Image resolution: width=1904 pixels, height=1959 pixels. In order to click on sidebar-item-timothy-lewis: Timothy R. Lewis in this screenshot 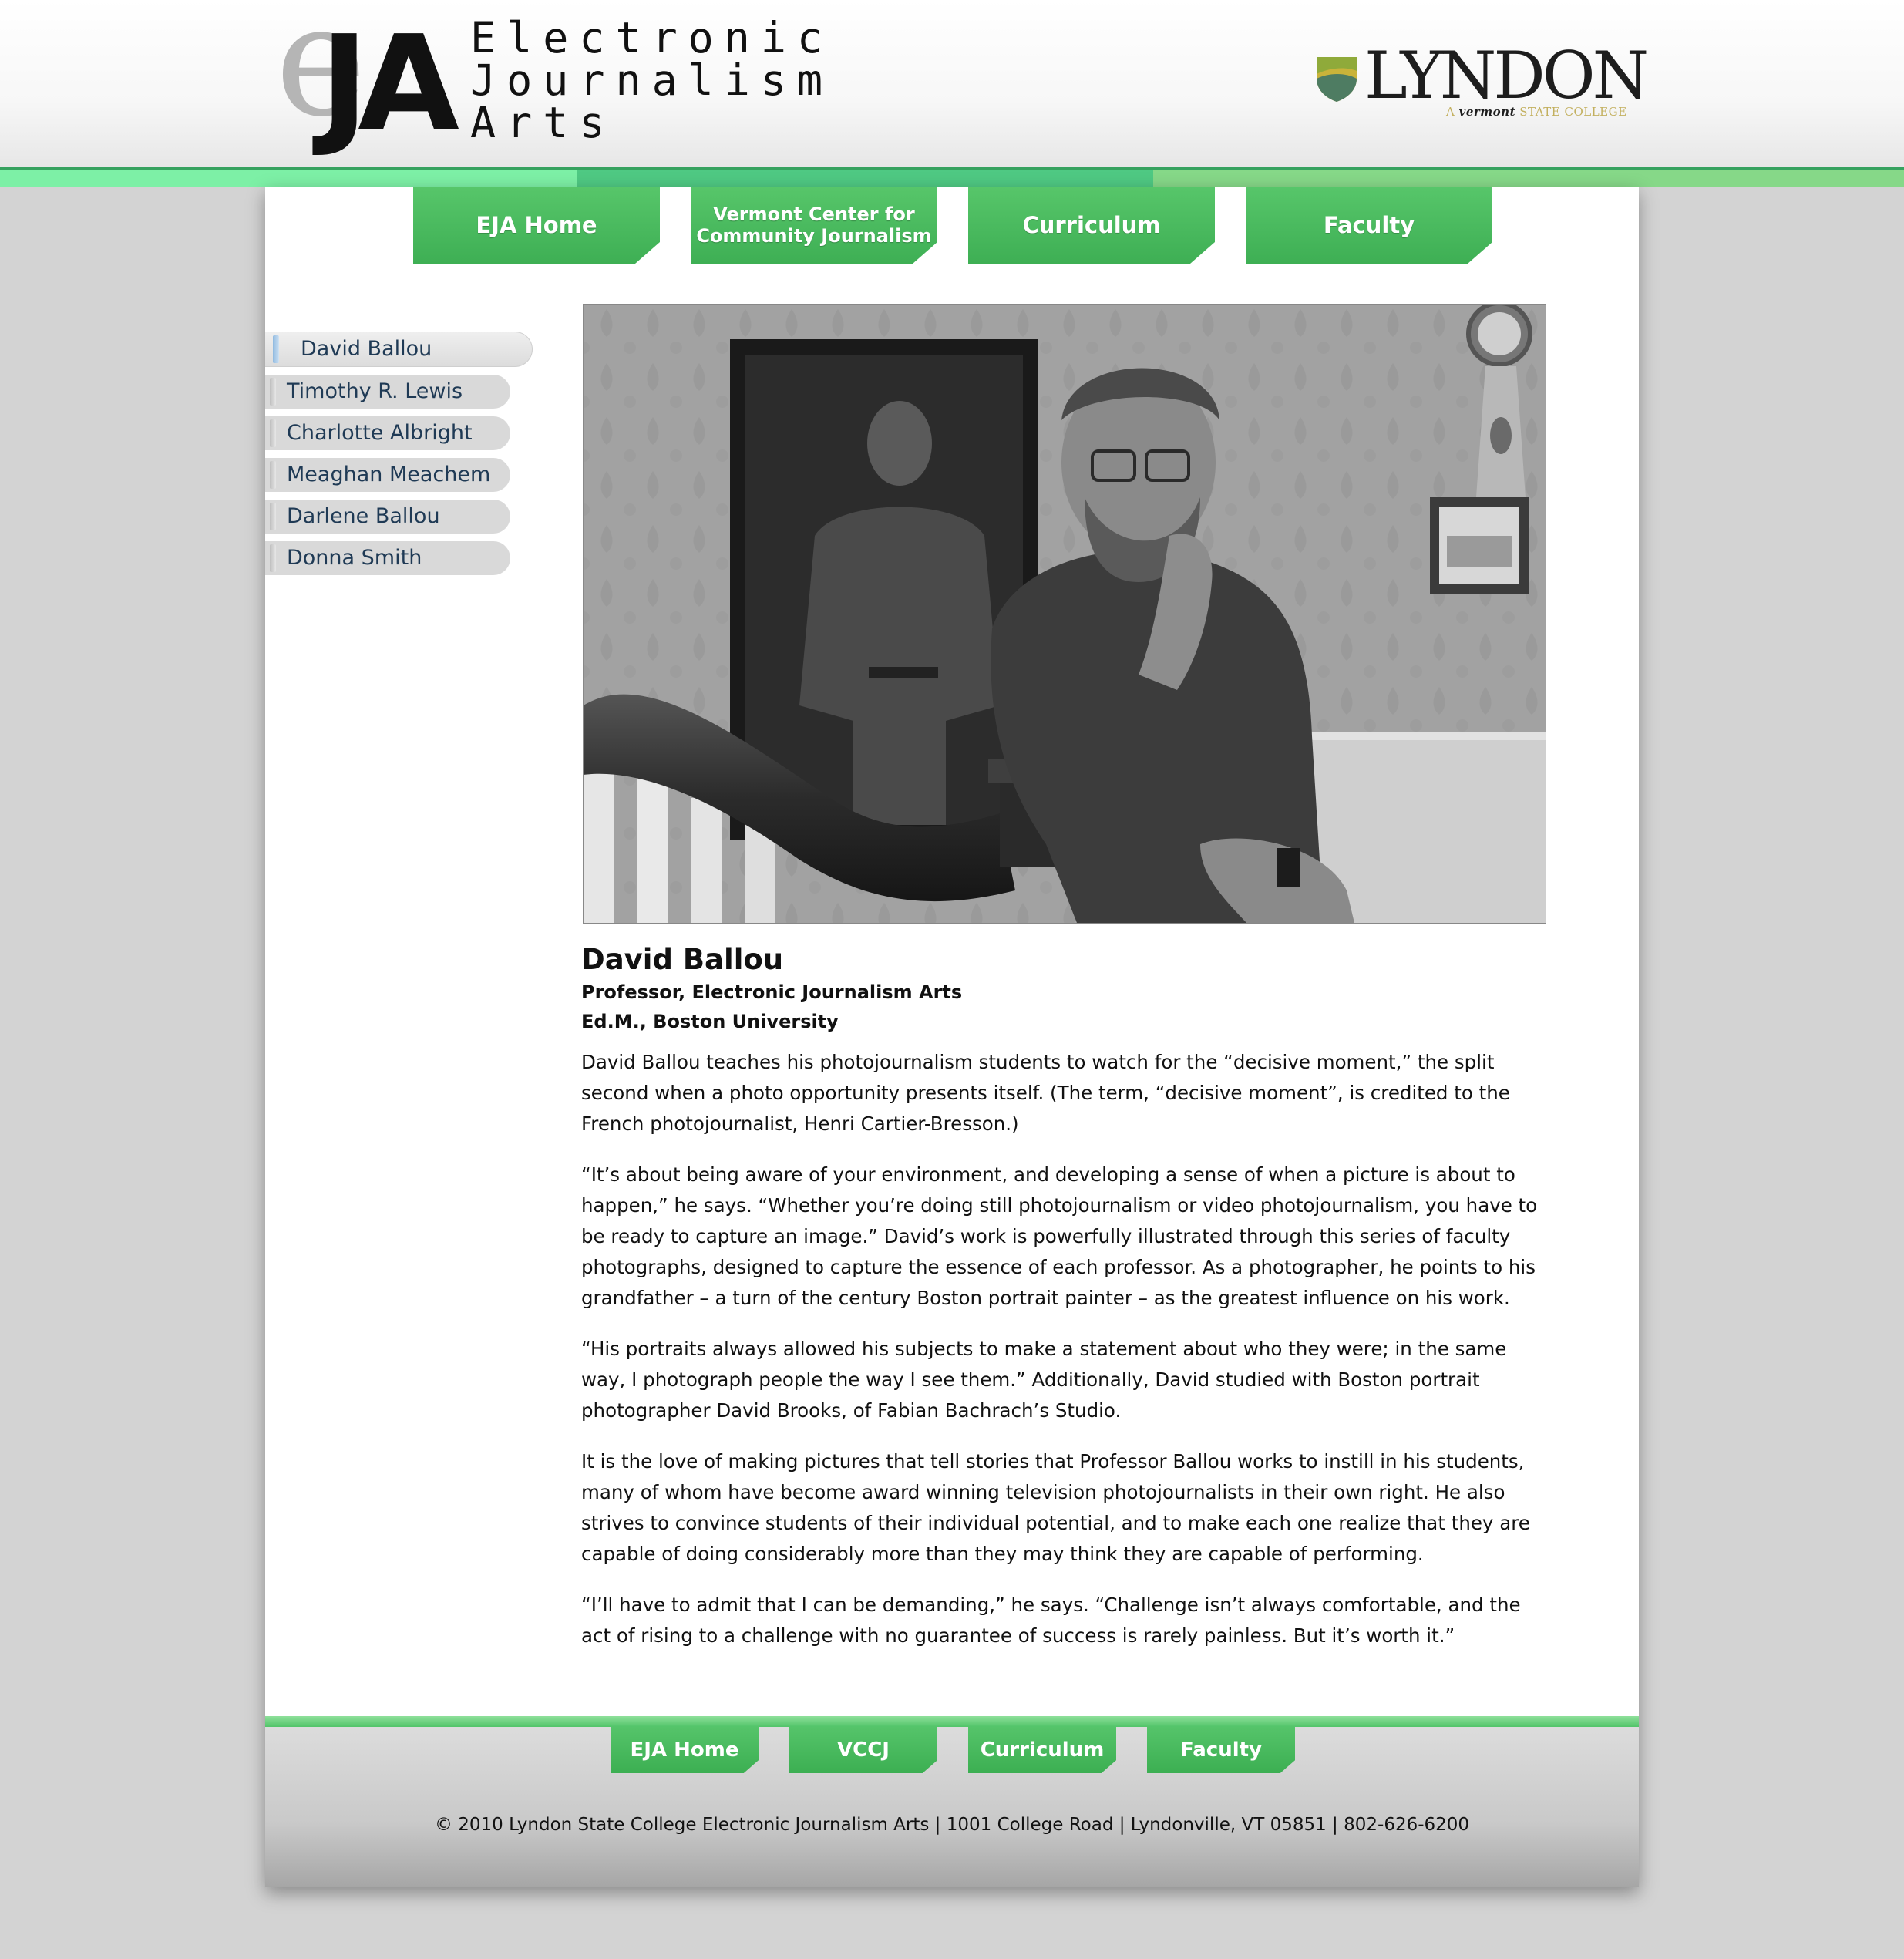, I will do `click(387, 392)`.